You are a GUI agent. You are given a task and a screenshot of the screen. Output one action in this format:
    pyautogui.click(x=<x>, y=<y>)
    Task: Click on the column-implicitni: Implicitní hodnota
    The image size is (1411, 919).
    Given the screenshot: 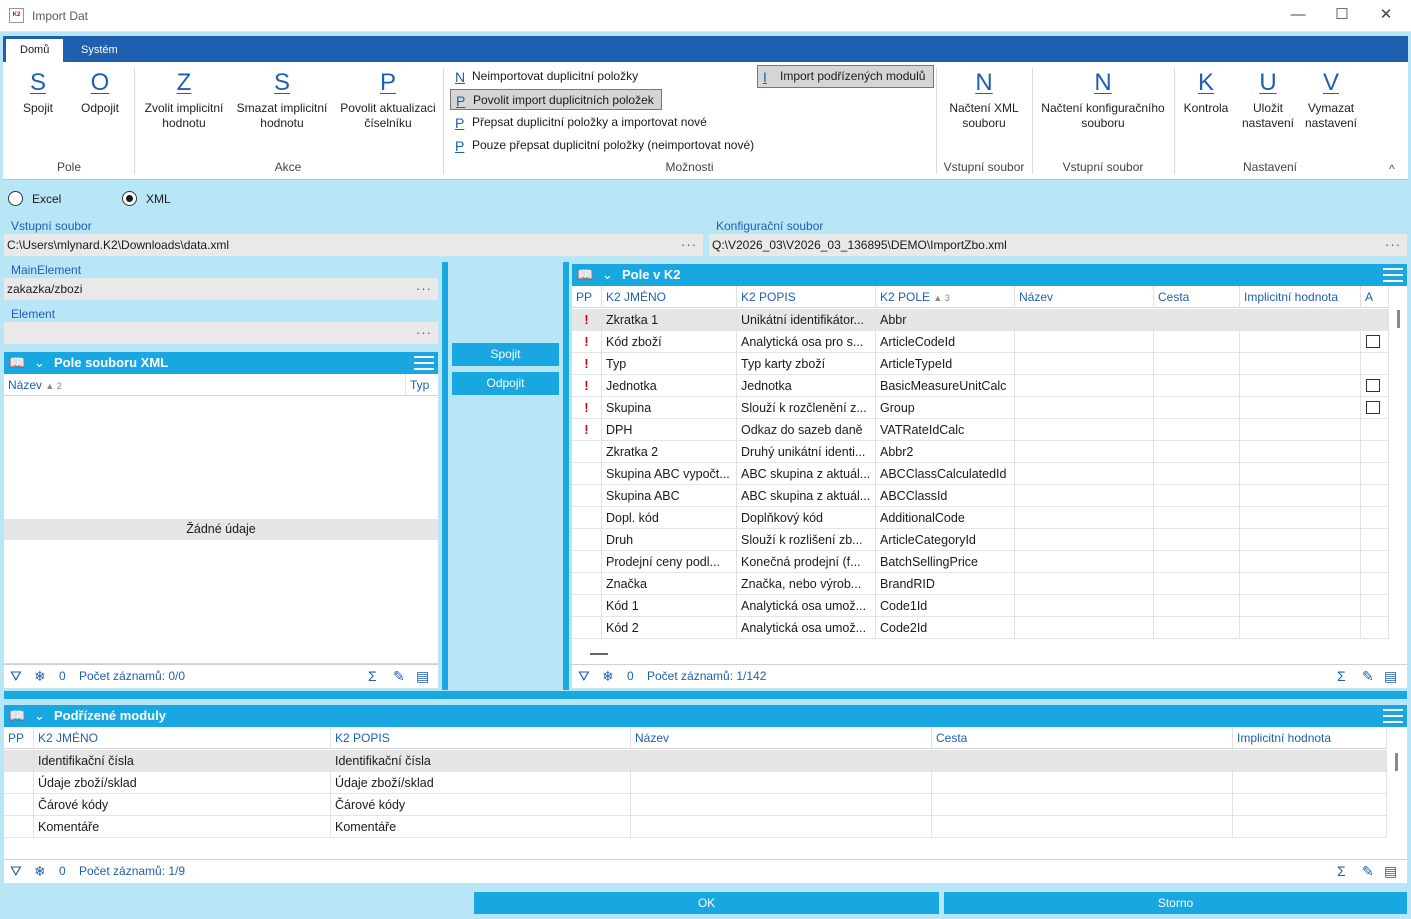 What is the action you would take?
    pyautogui.click(x=1310, y=738)
    